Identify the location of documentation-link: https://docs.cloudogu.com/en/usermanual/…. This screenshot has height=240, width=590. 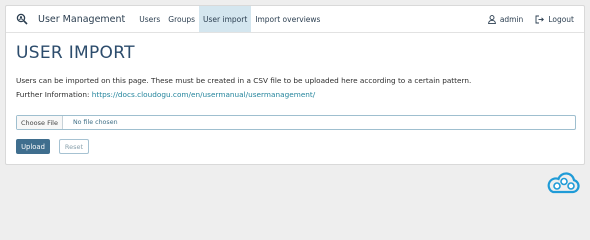
(204, 94).